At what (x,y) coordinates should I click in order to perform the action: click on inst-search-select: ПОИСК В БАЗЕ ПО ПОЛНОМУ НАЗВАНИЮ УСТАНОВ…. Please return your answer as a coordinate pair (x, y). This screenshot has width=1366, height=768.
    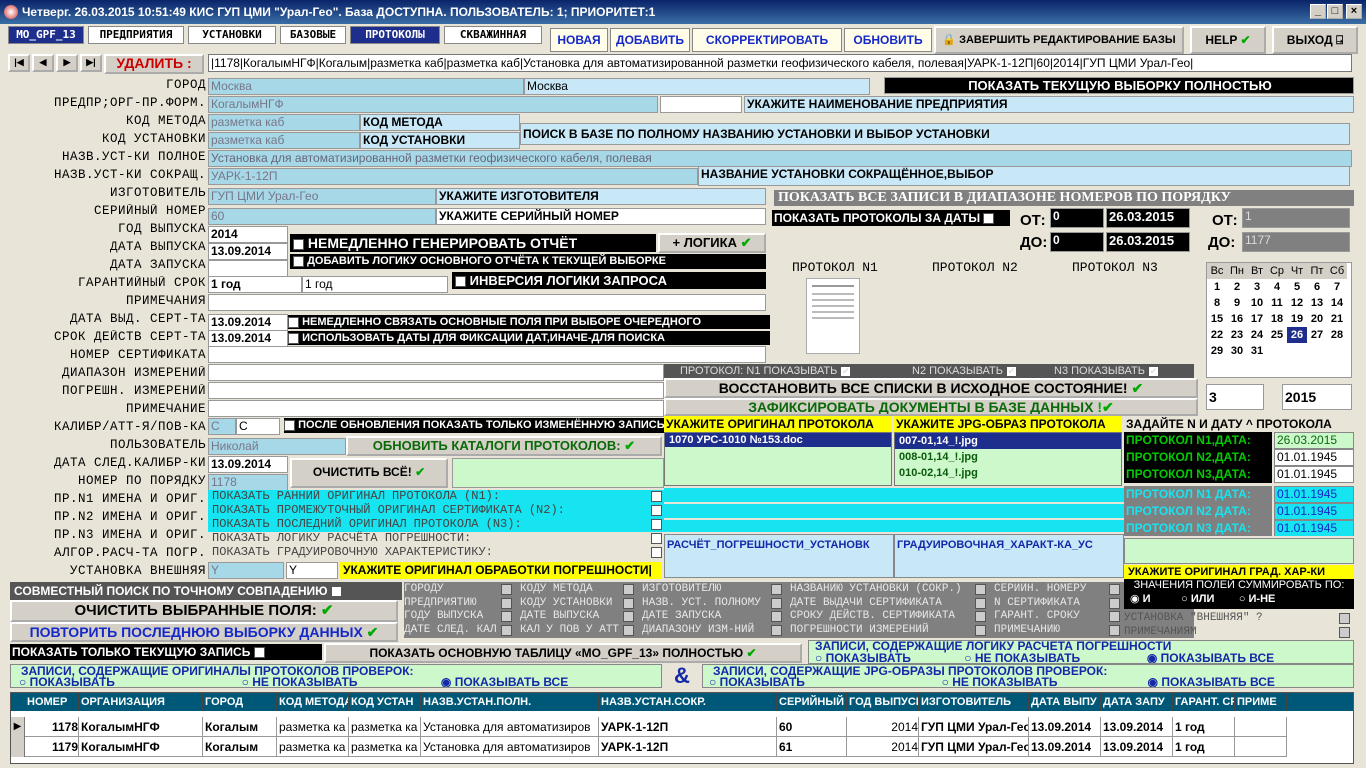
    Looking at the image, I should click on (935, 134).